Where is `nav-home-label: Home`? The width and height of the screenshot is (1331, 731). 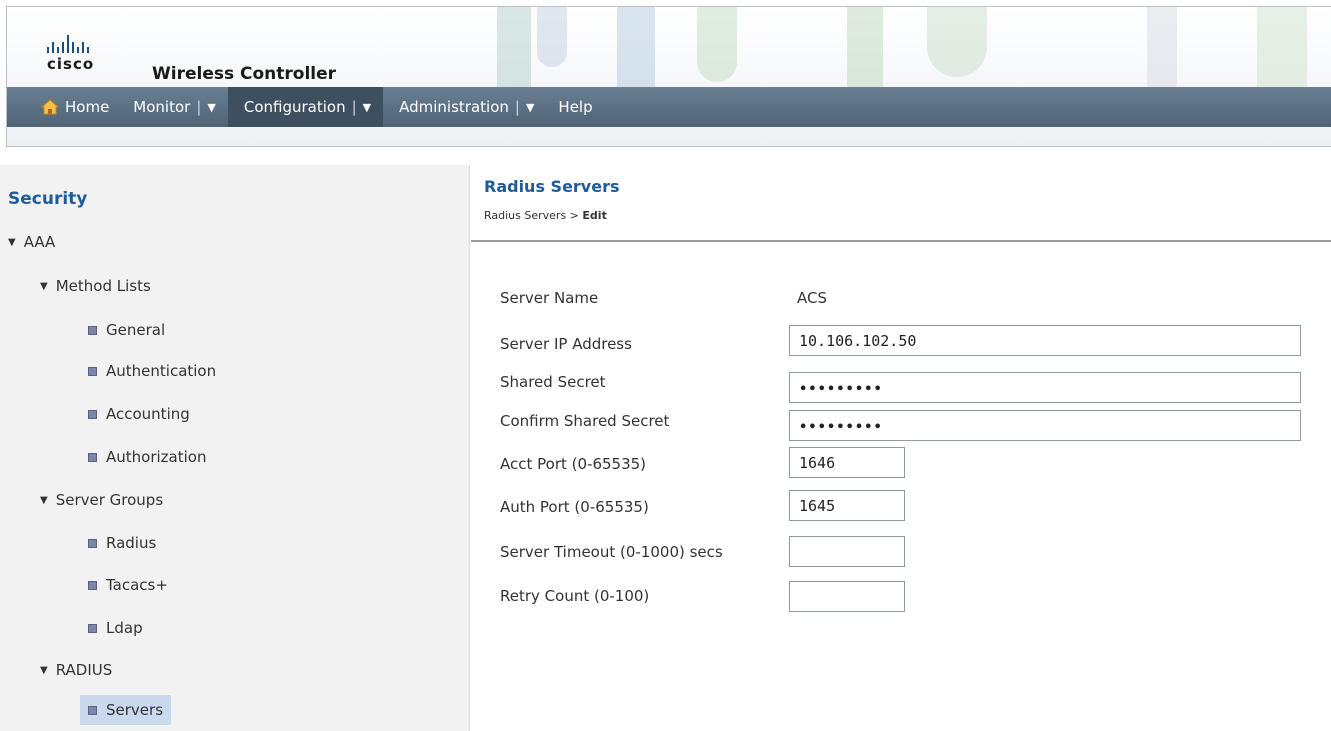
nav-home-label: Home is located at coordinates (87, 107).